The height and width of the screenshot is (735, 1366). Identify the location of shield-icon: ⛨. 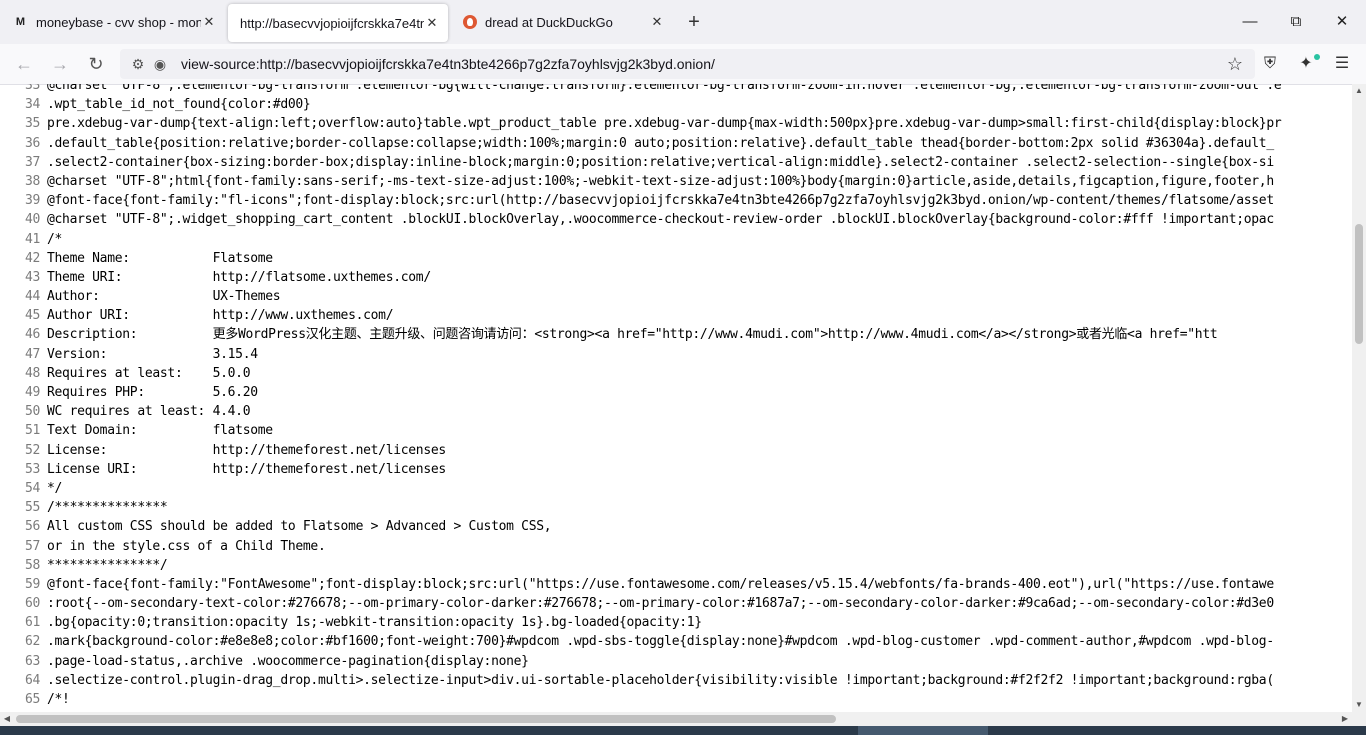
(1270, 64).